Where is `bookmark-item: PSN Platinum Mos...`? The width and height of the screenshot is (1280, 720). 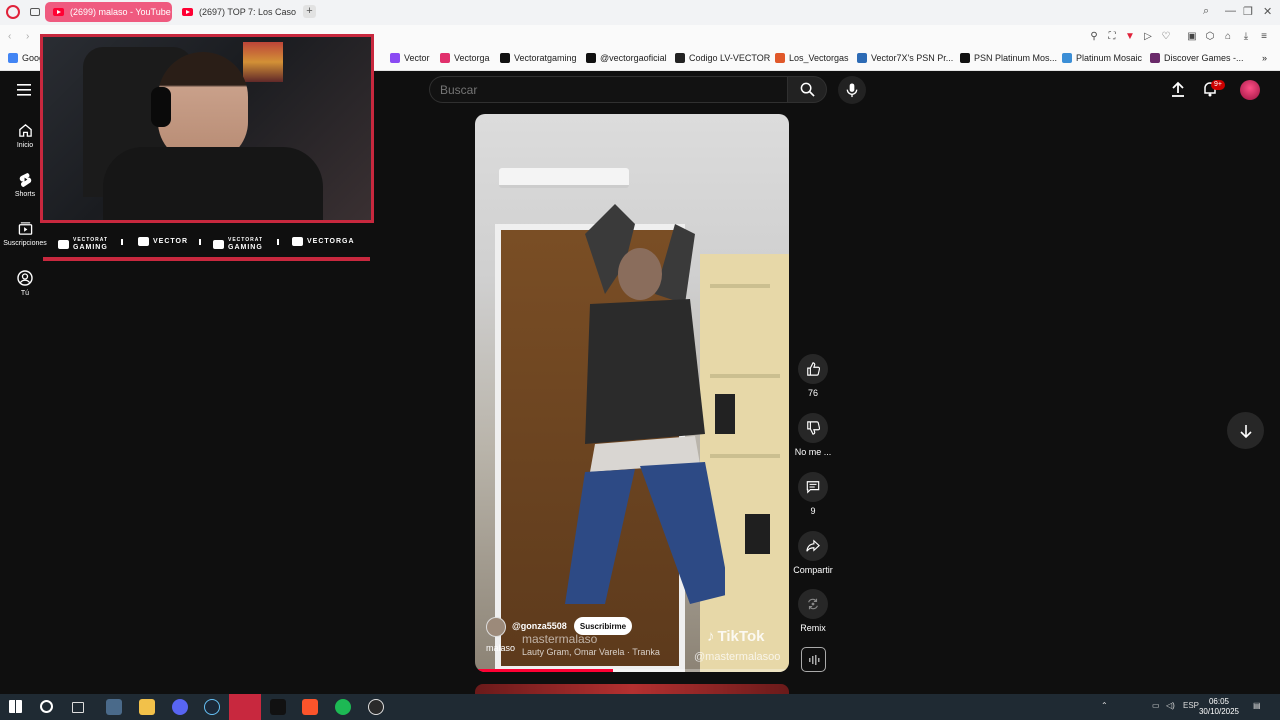 bookmark-item: PSN Platinum Mos... is located at coordinates (1008, 58).